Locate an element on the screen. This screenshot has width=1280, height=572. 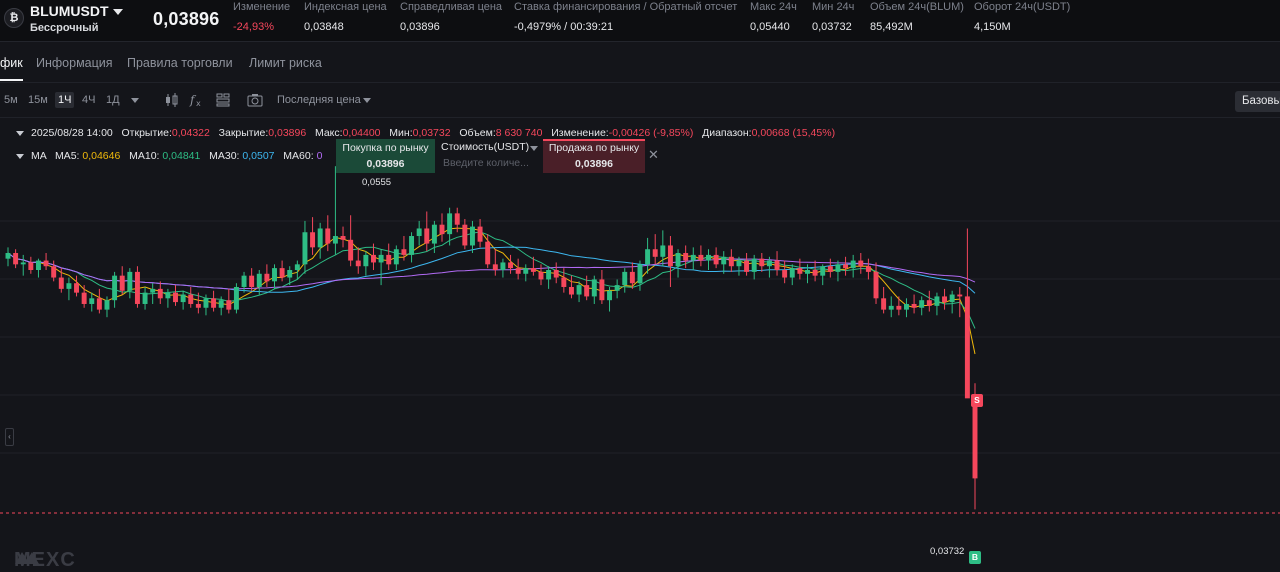
buy-trade-marker: B is located at coordinates (975, 557).